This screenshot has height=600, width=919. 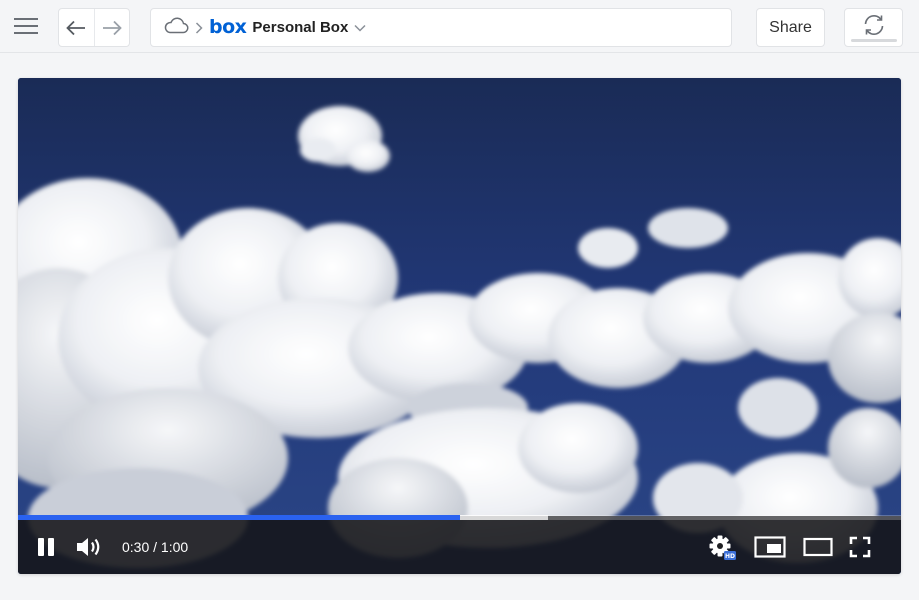 I want to click on settings-badge: HD, so click(x=730, y=556).